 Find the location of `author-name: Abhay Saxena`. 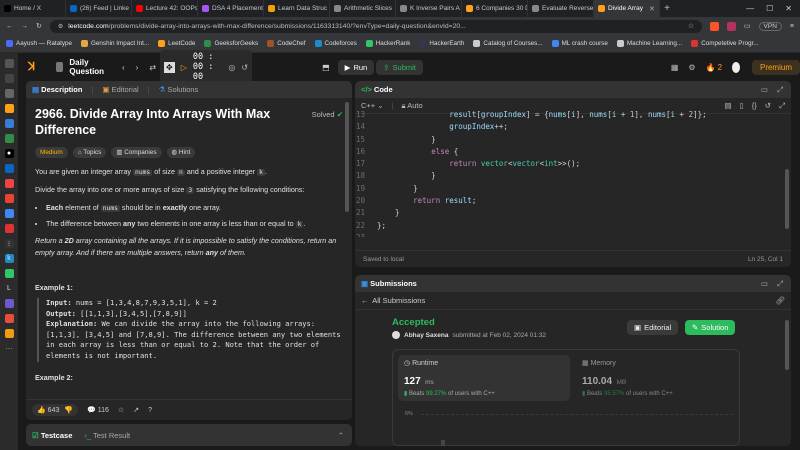

author-name: Abhay Saxena is located at coordinates (426, 335).